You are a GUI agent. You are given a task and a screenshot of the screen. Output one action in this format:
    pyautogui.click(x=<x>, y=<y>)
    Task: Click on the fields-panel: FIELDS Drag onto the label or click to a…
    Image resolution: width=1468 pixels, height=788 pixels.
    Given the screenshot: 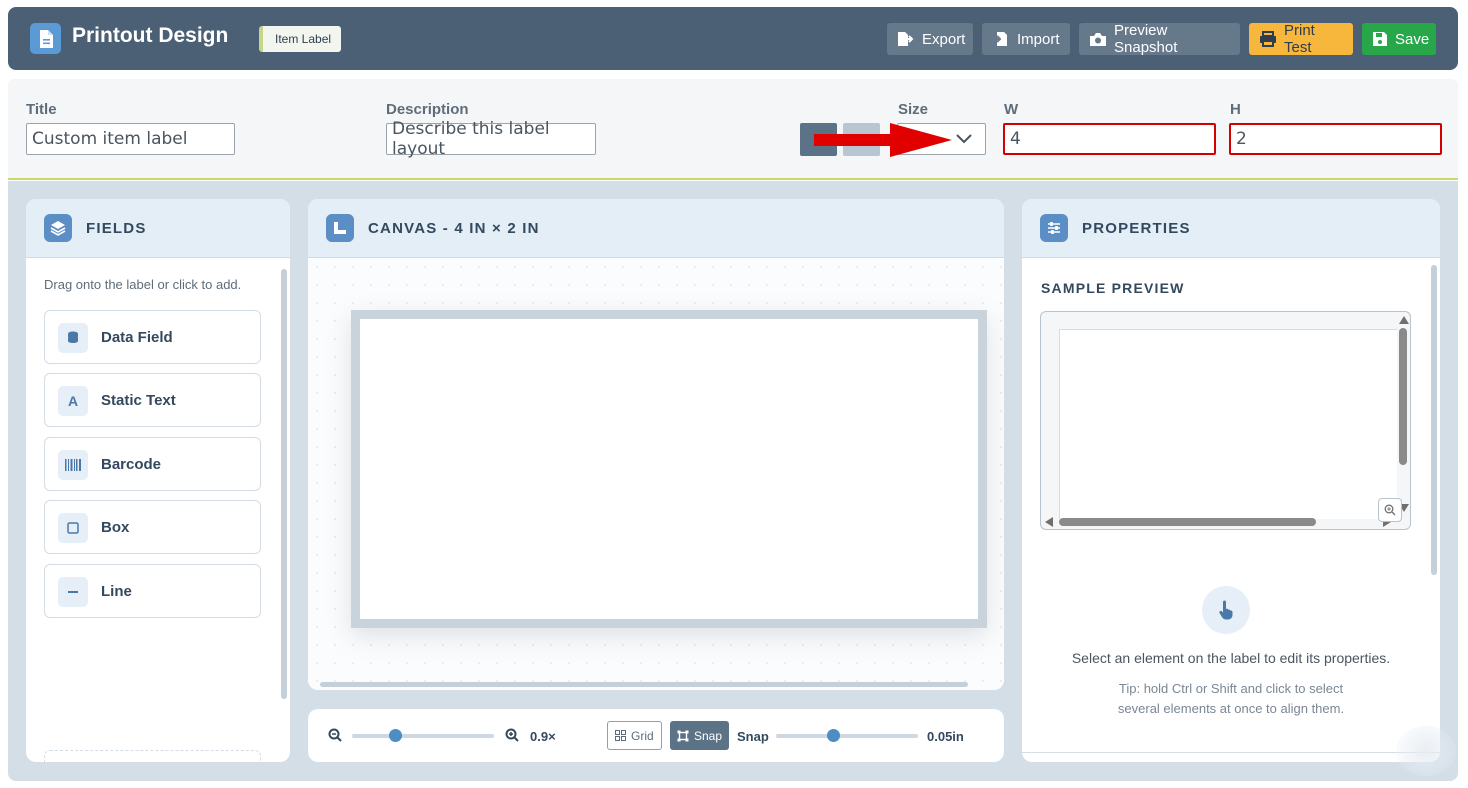 What is the action you would take?
    pyautogui.click(x=158, y=480)
    